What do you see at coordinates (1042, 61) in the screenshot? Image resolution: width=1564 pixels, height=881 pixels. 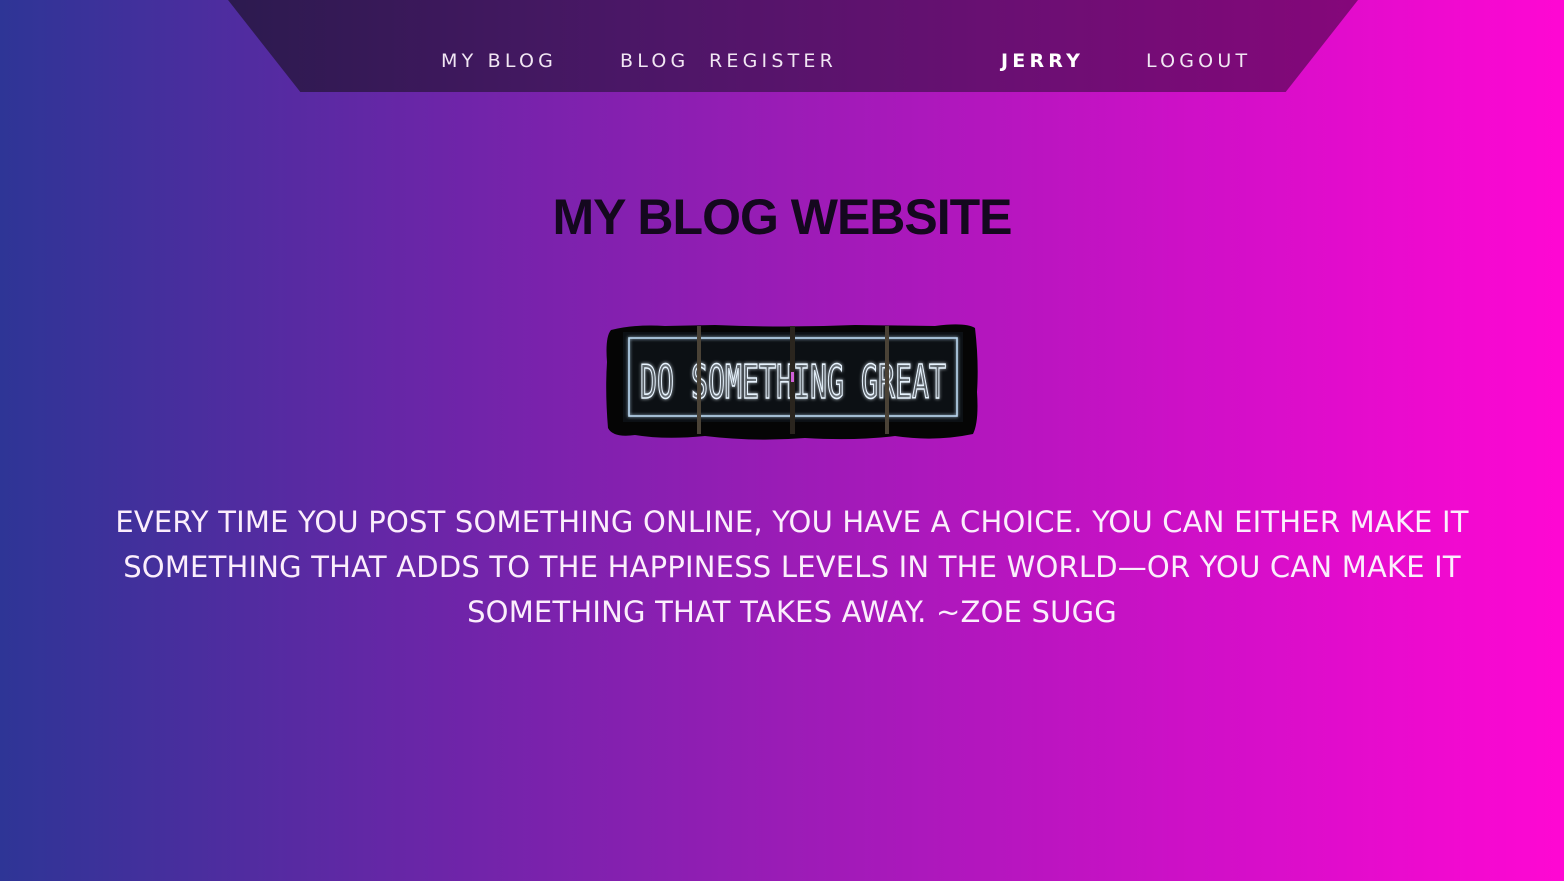 I see `nav-username: JERRY` at bounding box center [1042, 61].